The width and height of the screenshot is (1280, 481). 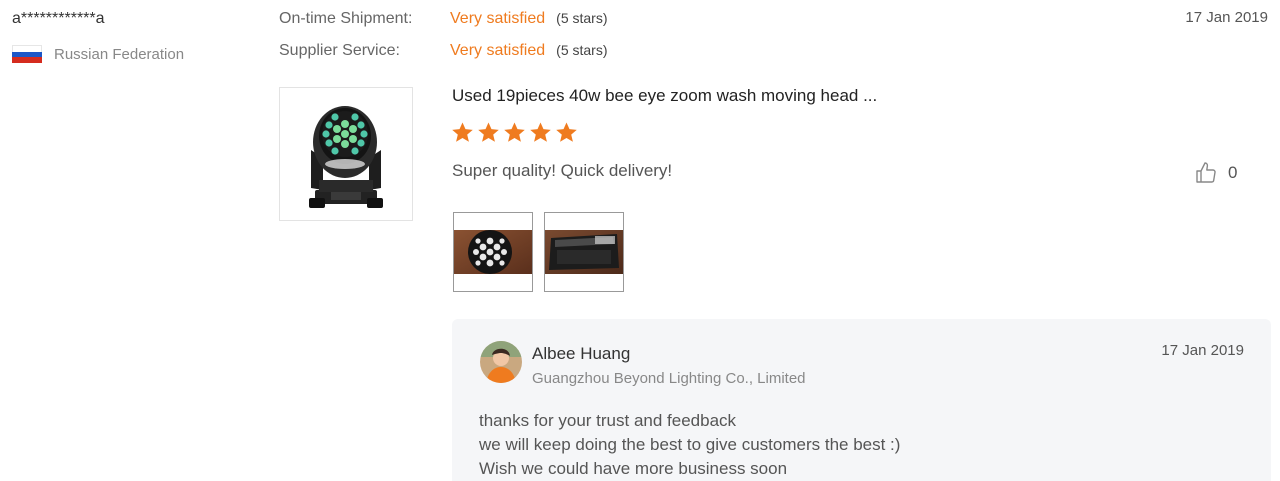 What do you see at coordinates (58, 18) in the screenshot?
I see `reviewer-name: a************a` at bounding box center [58, 18].